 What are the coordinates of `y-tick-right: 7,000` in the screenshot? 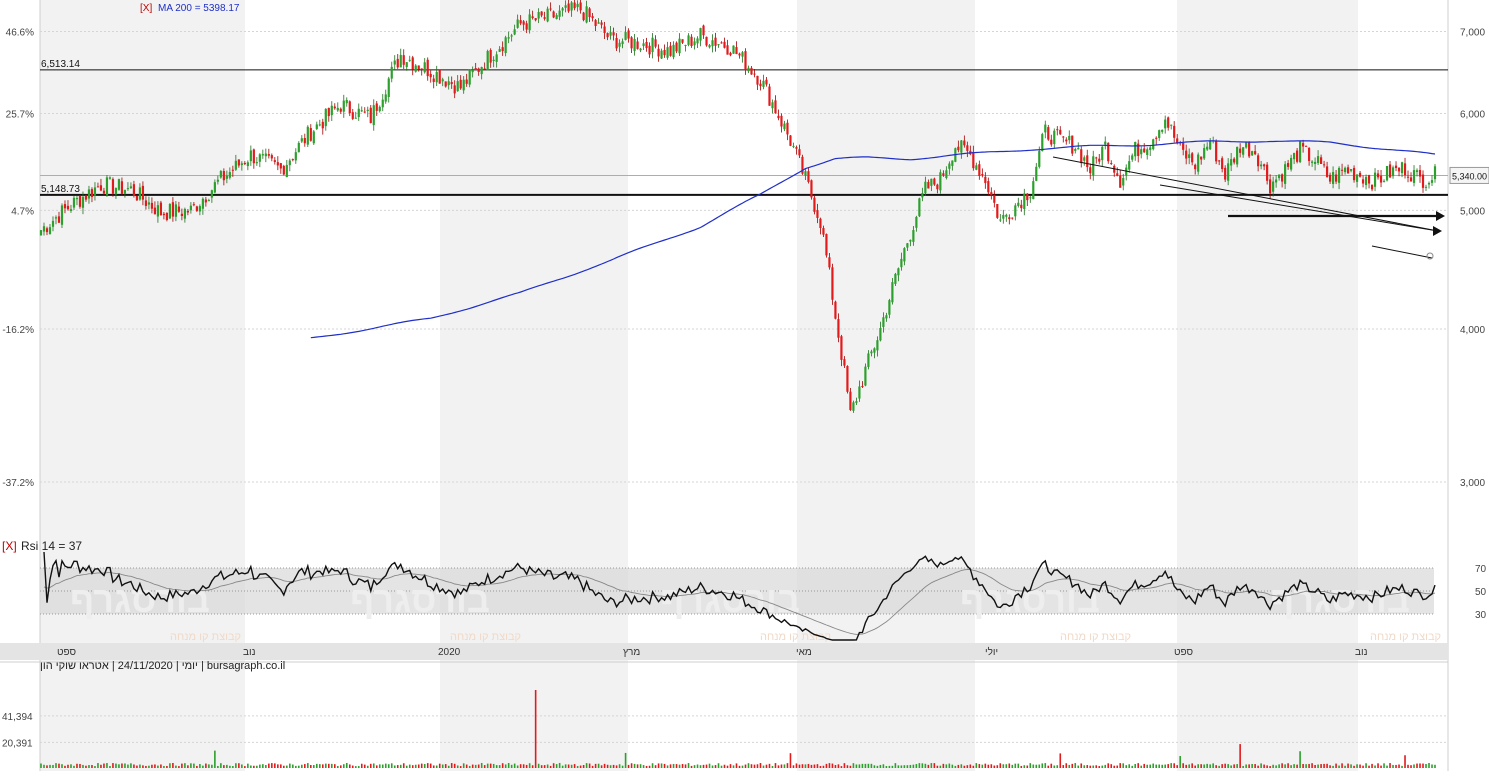 It's located at (1472, 33).